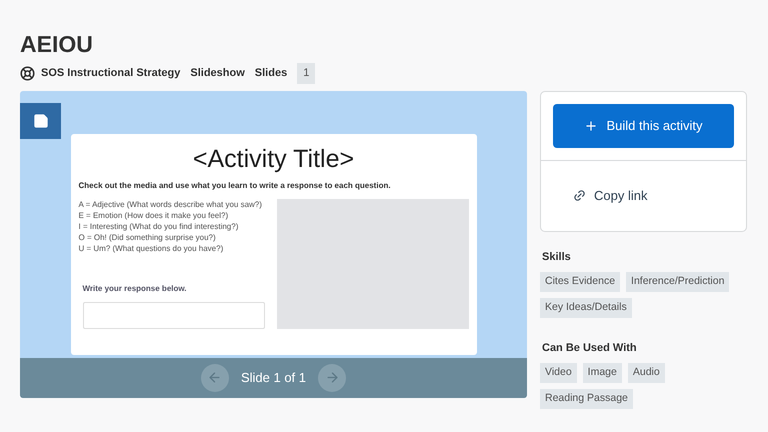  I want to click on tag: Video, so click(558, 373).